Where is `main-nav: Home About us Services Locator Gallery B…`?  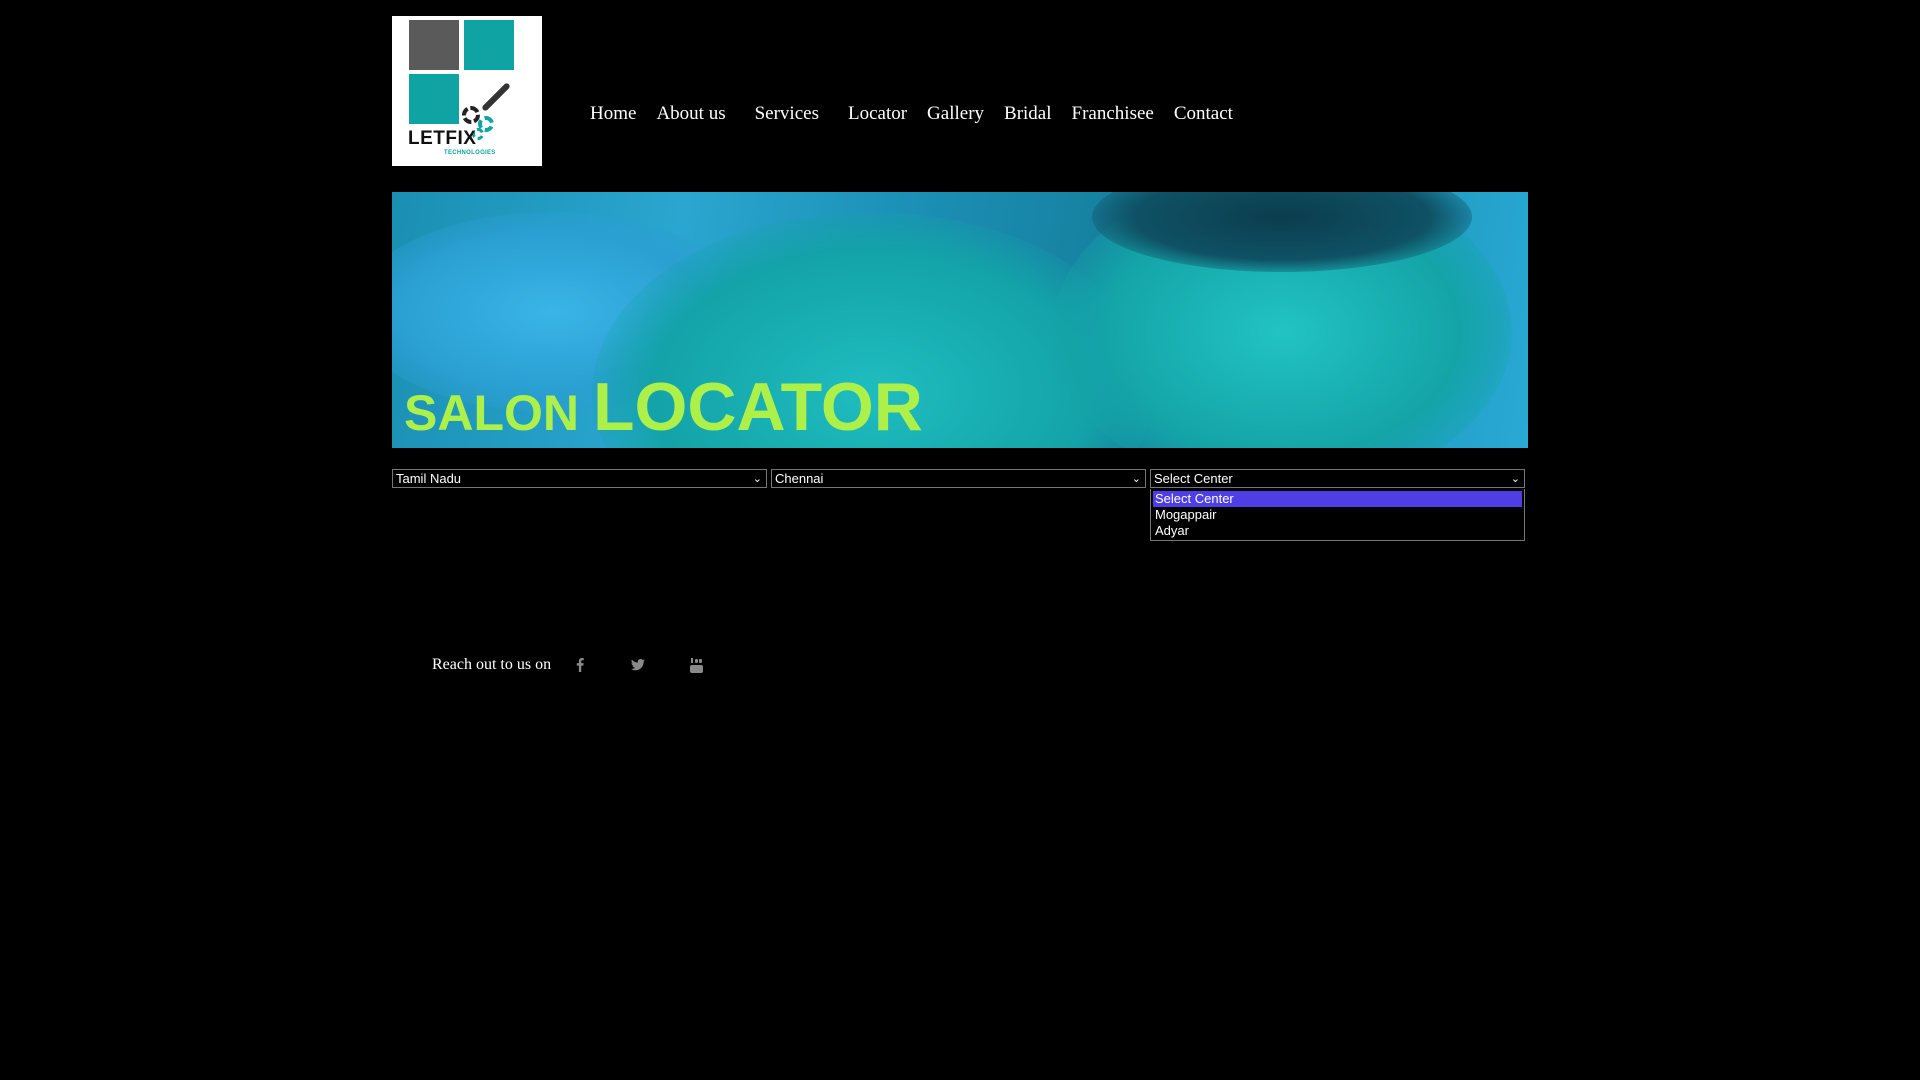
main-nav: Home About us Services Locator Gallery B… is located at coordinates (921, 114).